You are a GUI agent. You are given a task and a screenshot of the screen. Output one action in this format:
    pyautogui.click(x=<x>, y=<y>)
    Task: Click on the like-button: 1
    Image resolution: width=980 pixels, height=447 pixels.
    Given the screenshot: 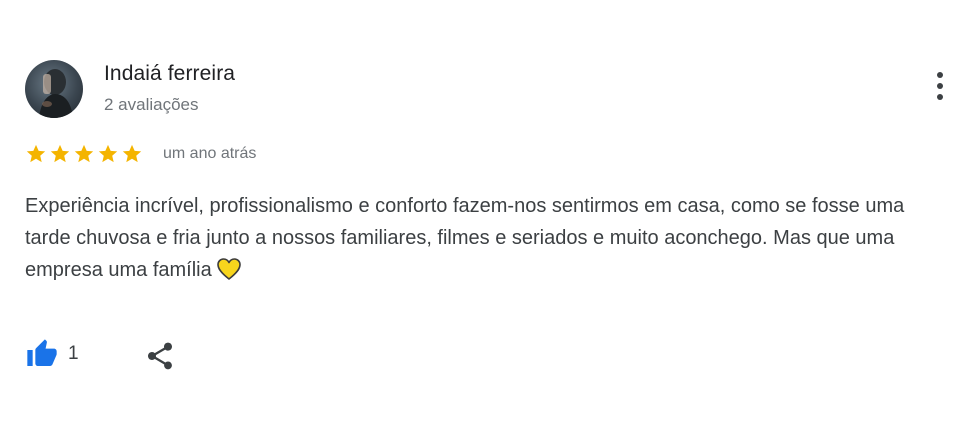 What is the action you would take?
    pyautogui.click(x=52, y=354)
    